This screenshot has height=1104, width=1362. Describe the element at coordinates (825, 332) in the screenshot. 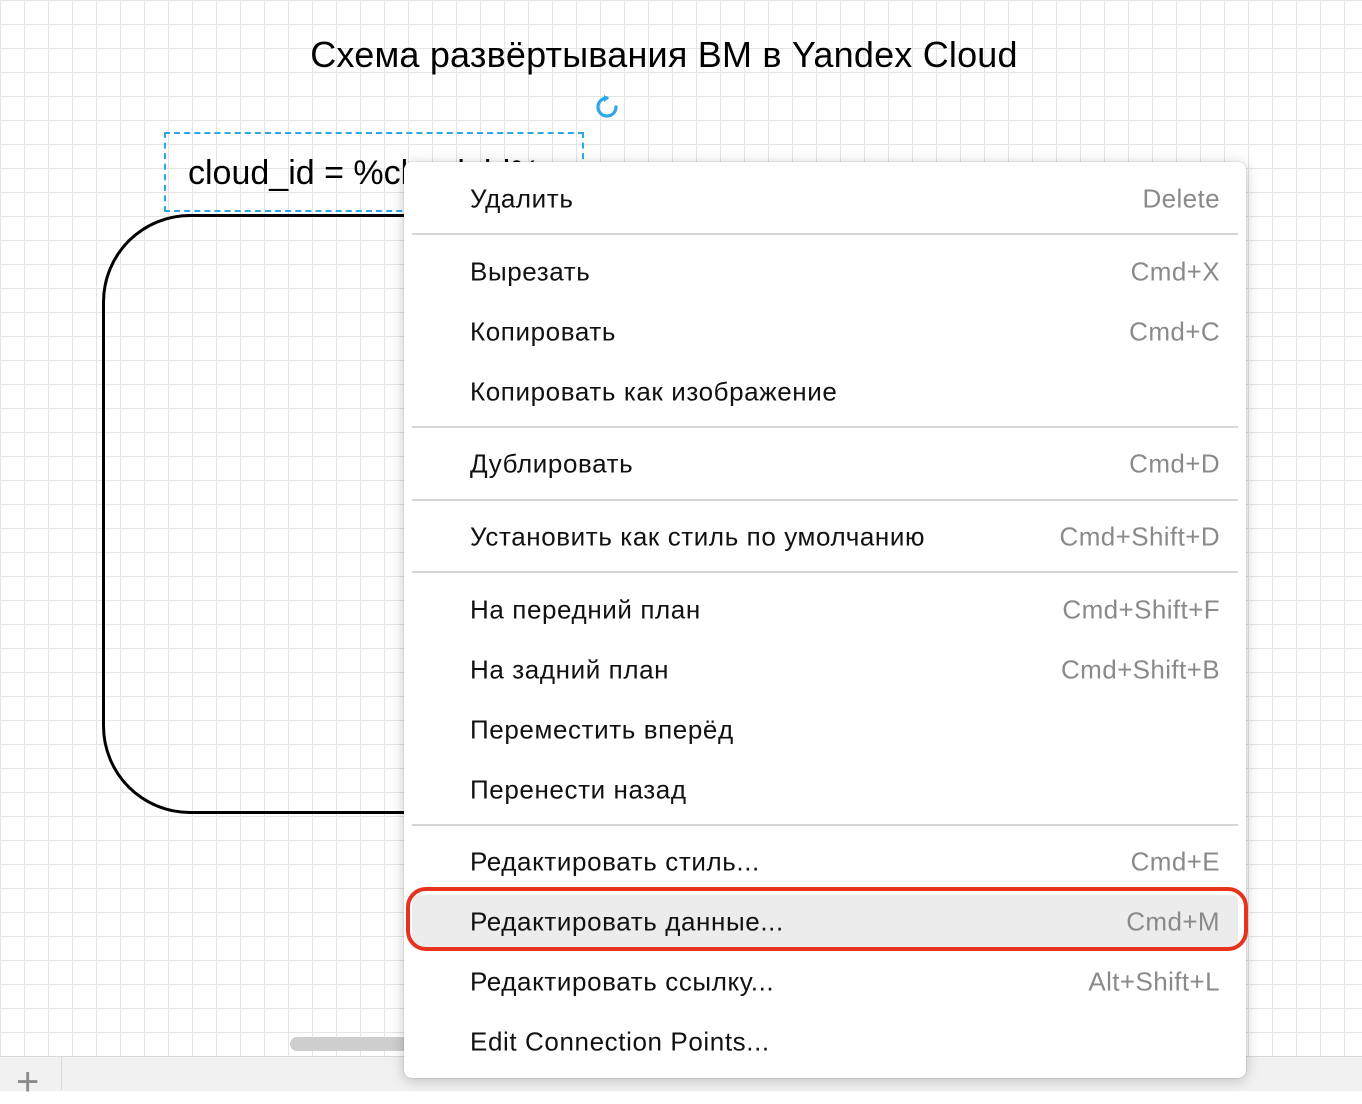

I see `menu-item-copy: Копировать Cmd+C` at that location.